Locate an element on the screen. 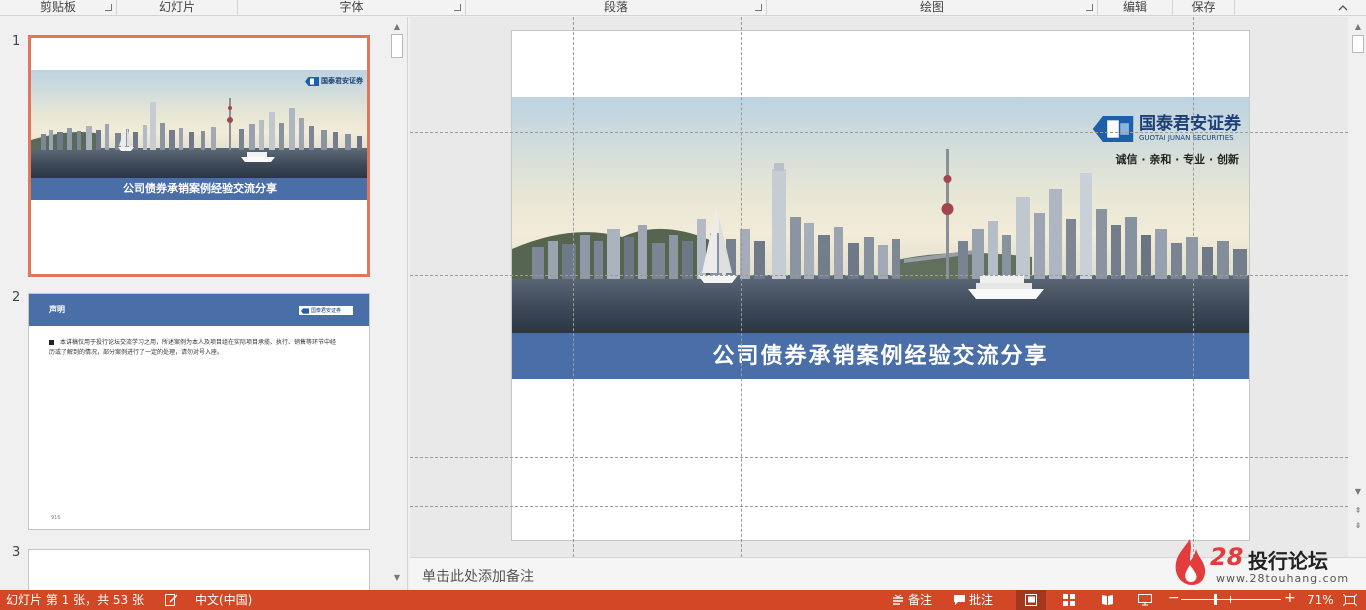  ribbon-group-paragraph: 段落 is located at coordinates (616, 8).